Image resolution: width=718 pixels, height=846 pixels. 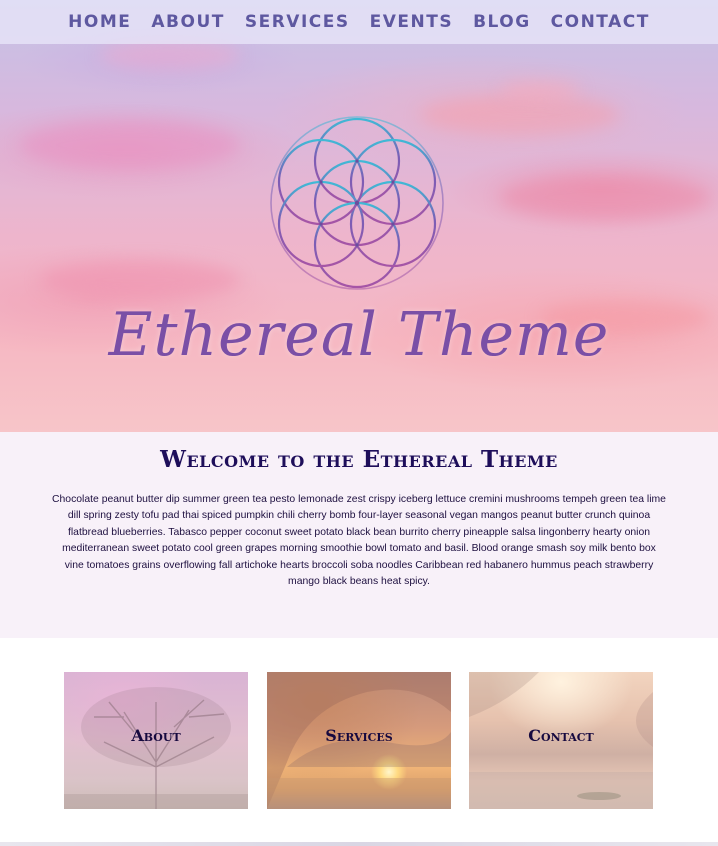 I want to click on welcome-heading: Welcome to the Ethereal Theme, so click(x=359, y=459).